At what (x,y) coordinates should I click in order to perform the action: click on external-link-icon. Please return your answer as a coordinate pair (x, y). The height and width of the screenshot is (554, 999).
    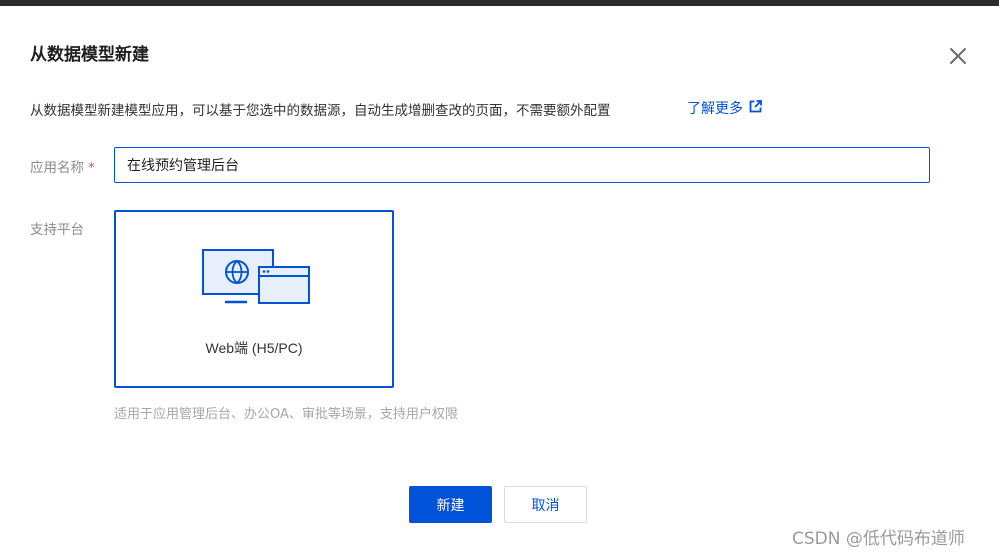
    Looking at the image, I should click on (755, 108).